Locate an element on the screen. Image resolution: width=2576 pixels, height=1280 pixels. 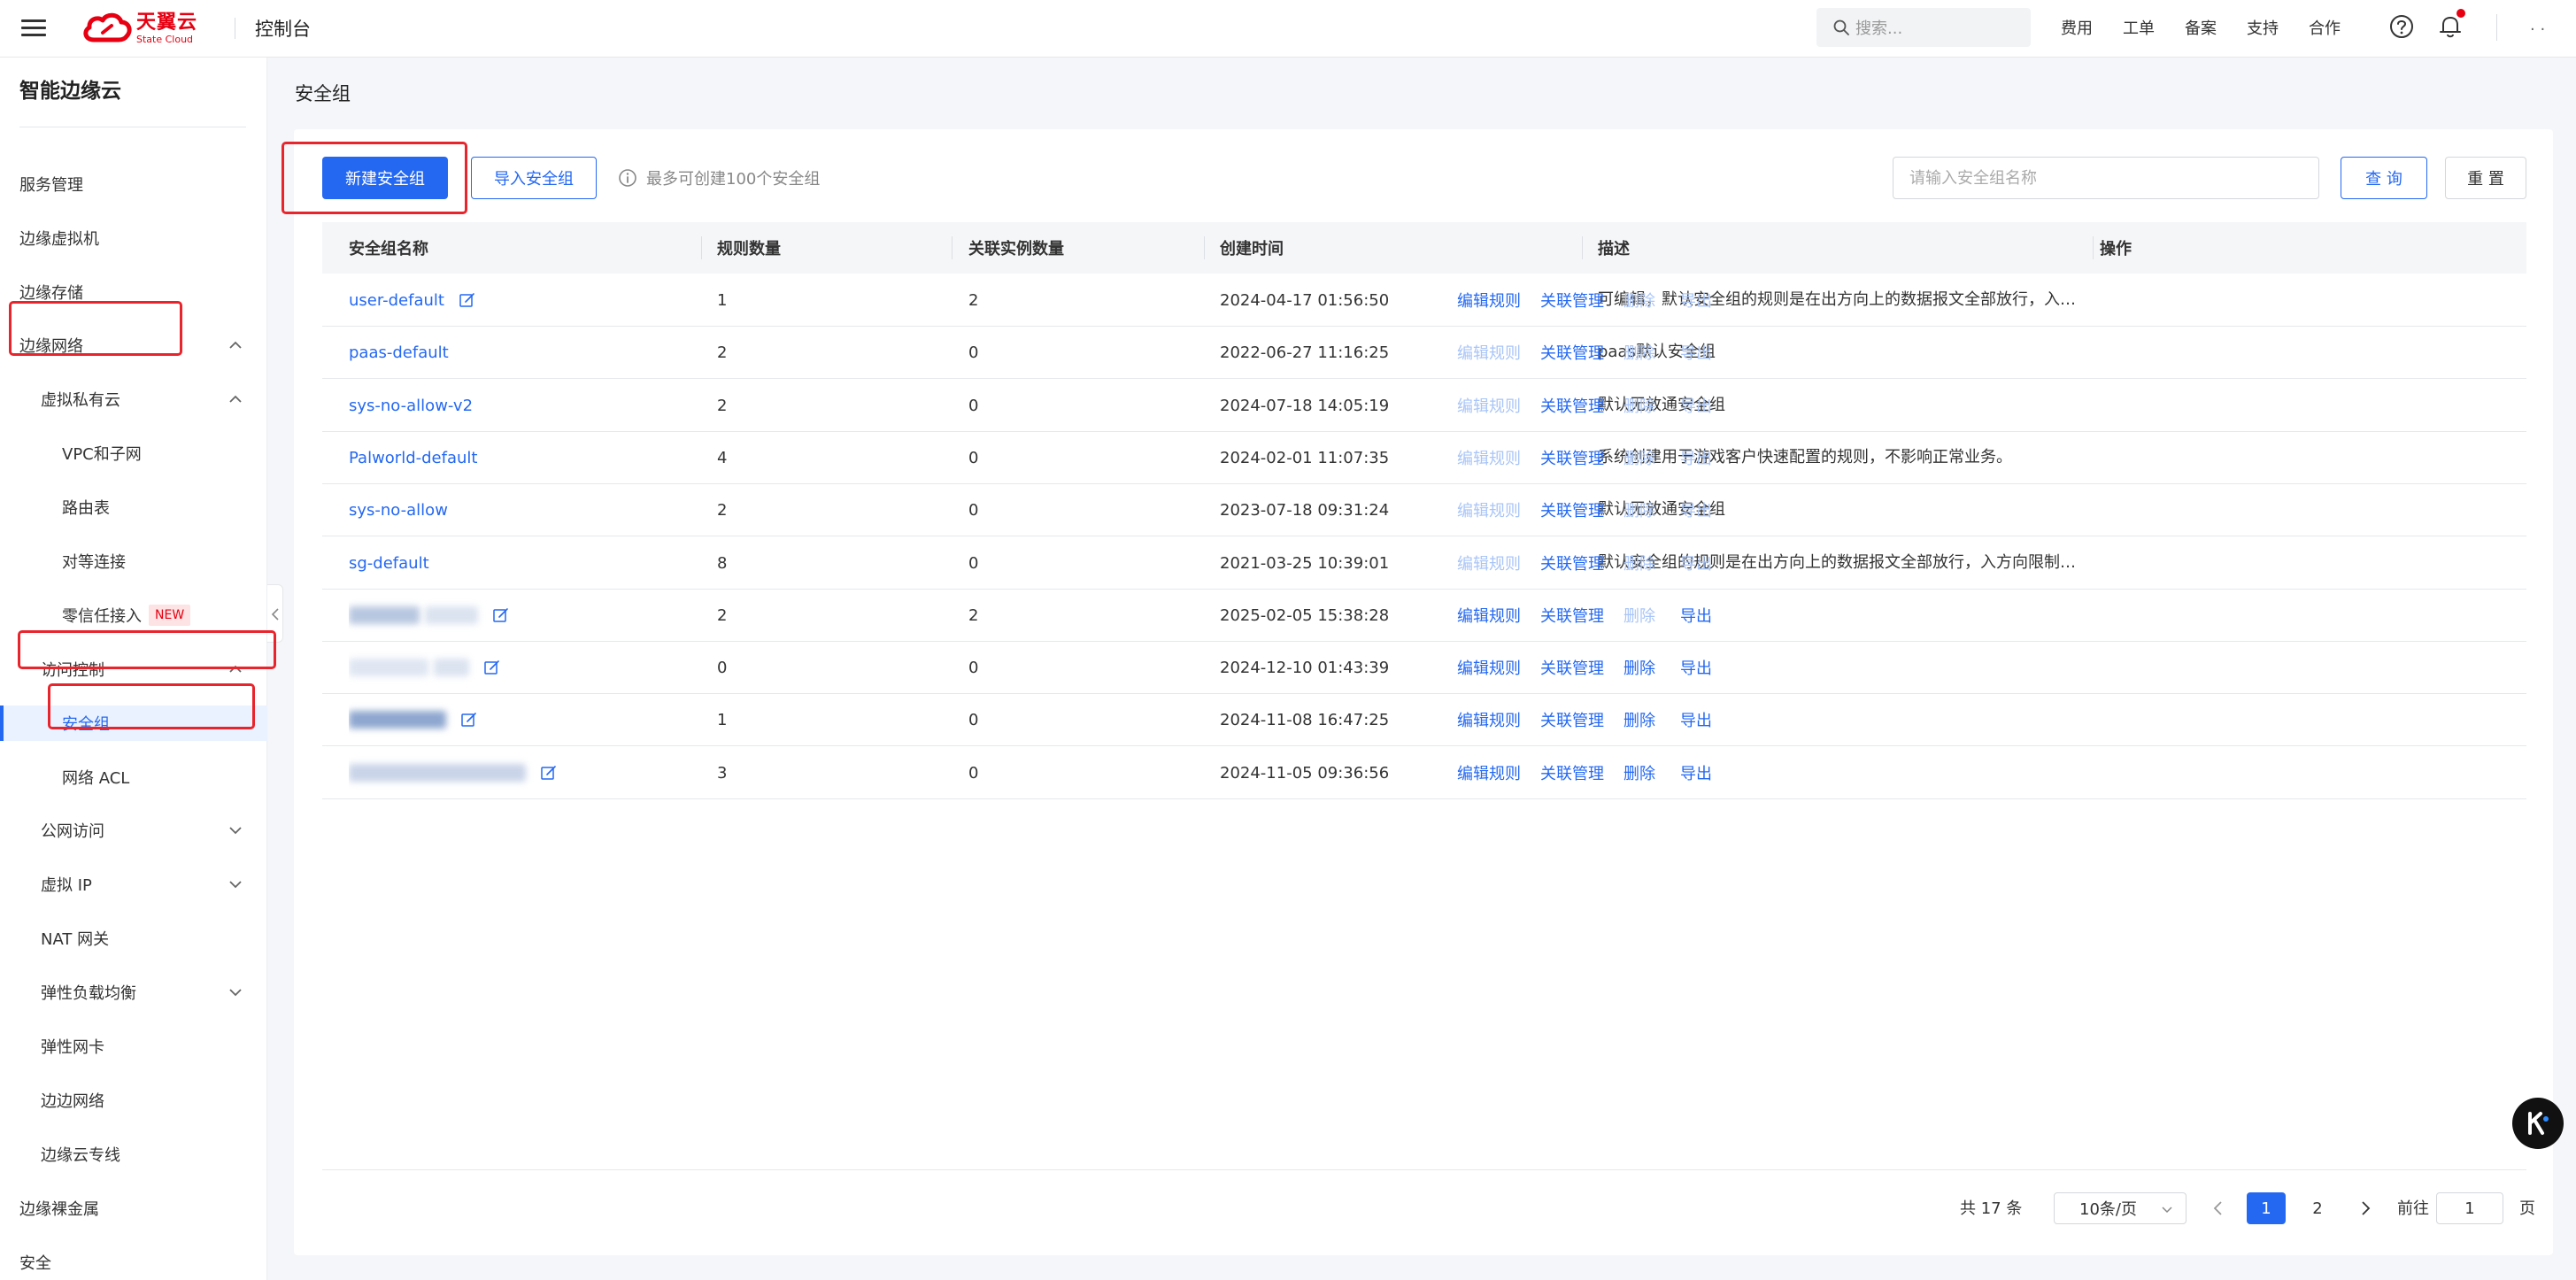
sidebar-item-security: 安全 is located at coordinates (133, 1262).